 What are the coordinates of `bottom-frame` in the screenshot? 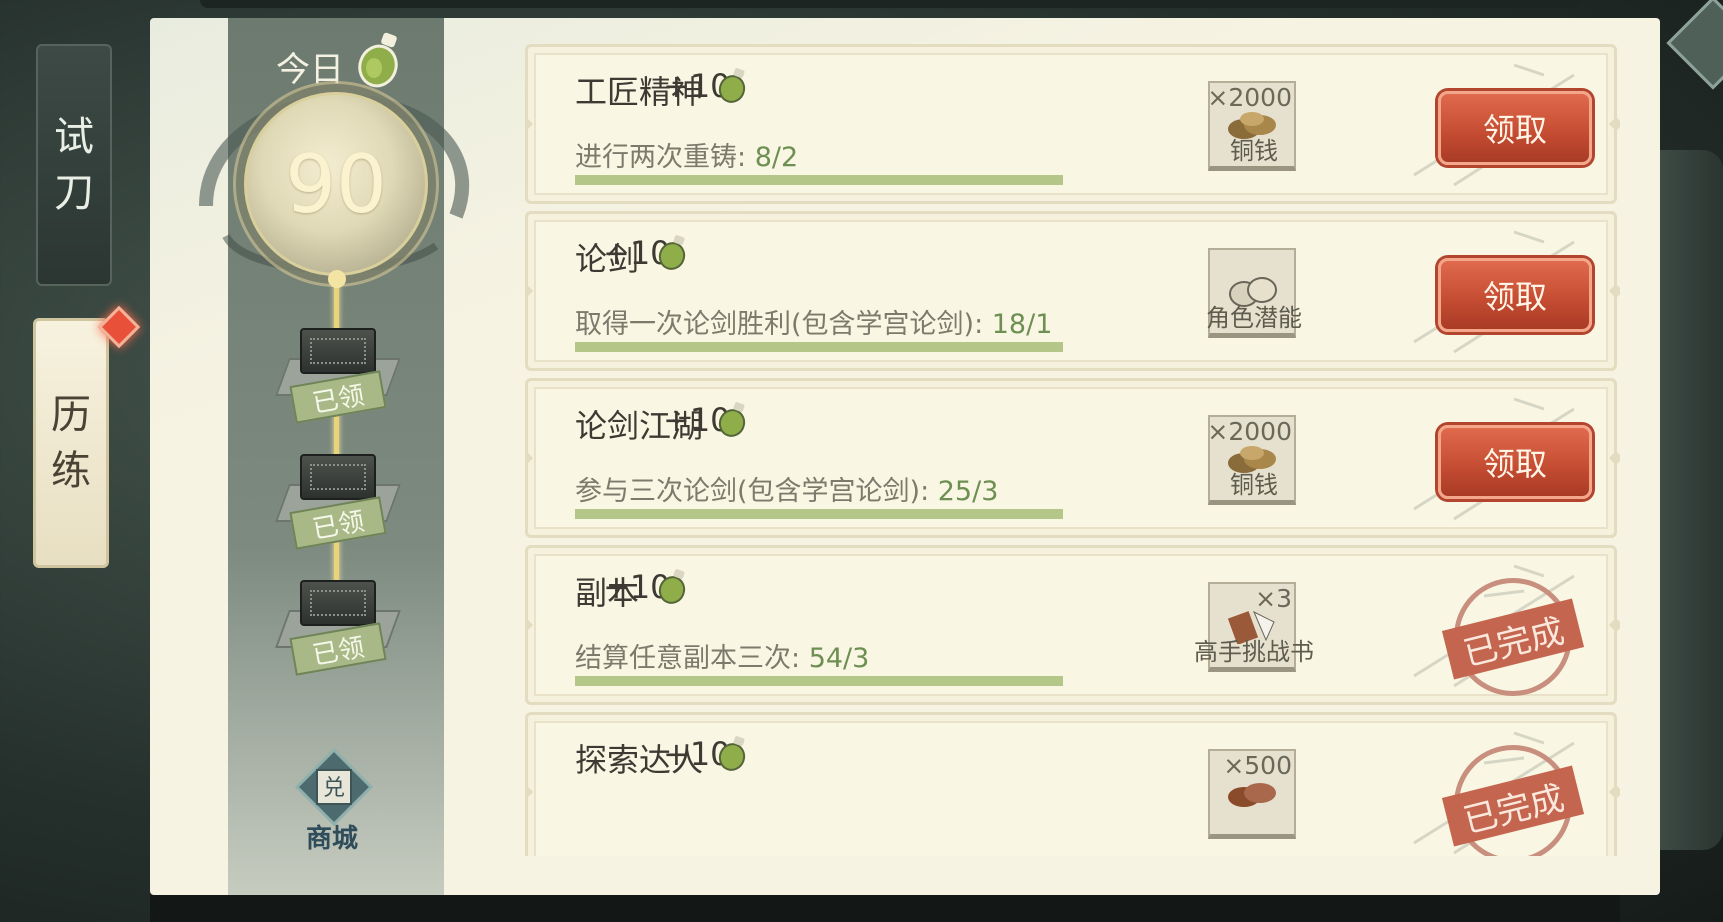 It's located at (885, 908).